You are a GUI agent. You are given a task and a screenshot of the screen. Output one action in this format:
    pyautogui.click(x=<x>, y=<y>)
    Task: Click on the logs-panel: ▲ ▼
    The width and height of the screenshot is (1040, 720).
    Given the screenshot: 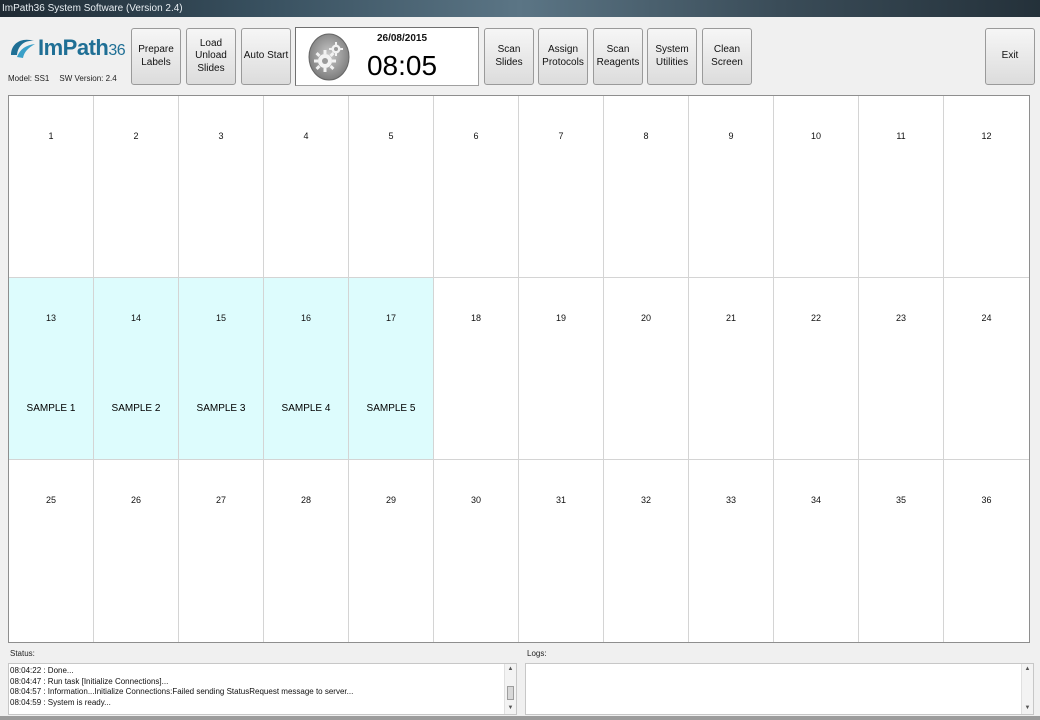 What is the action you would take?
    pyautogui.click(x=779, y=689)
    